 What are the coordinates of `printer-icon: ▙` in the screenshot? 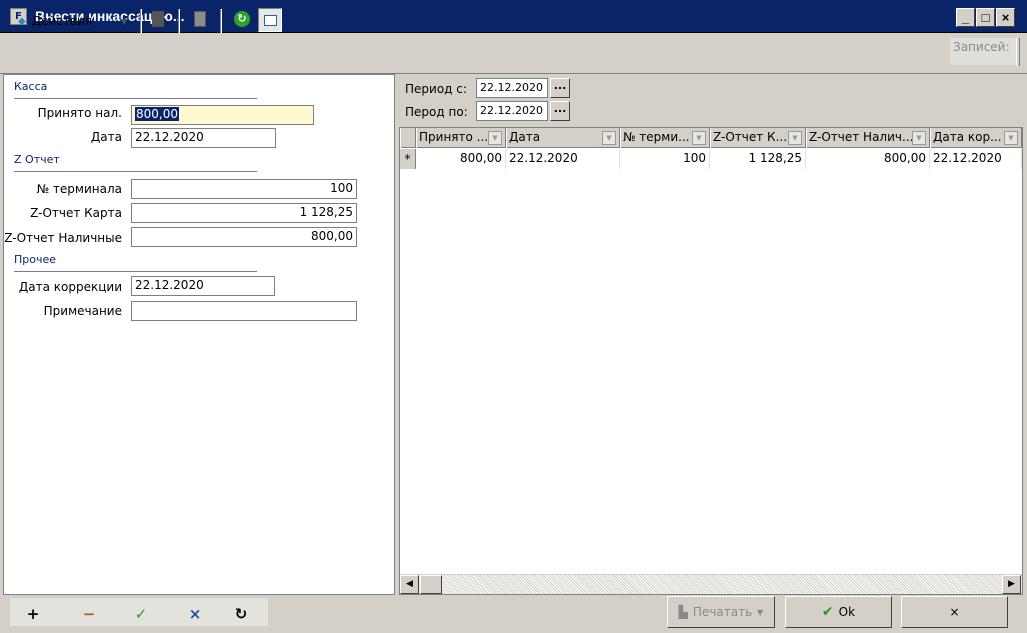 It's located at (683, 612).